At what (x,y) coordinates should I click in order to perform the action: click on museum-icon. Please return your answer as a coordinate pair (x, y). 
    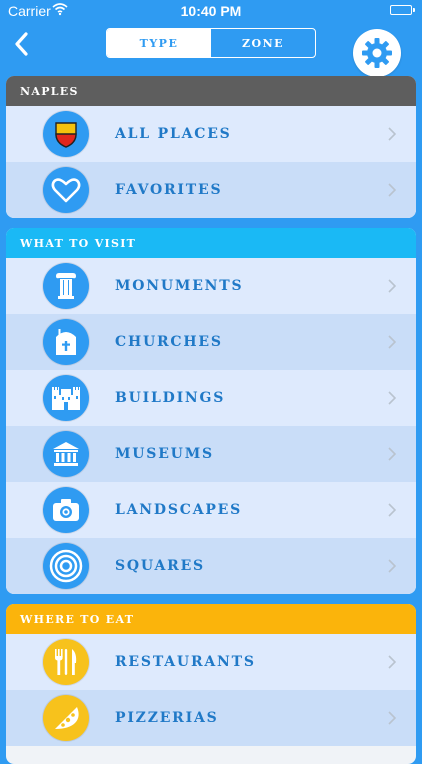
    Looking at the image, I should click on (66, 454).